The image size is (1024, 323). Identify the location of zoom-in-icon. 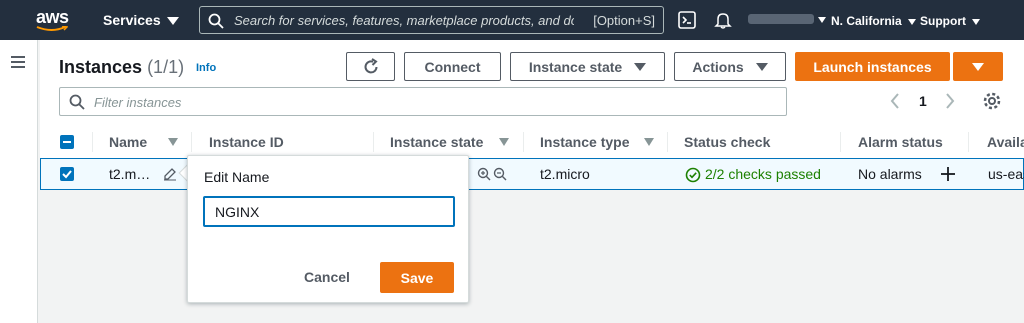
(484, 174).